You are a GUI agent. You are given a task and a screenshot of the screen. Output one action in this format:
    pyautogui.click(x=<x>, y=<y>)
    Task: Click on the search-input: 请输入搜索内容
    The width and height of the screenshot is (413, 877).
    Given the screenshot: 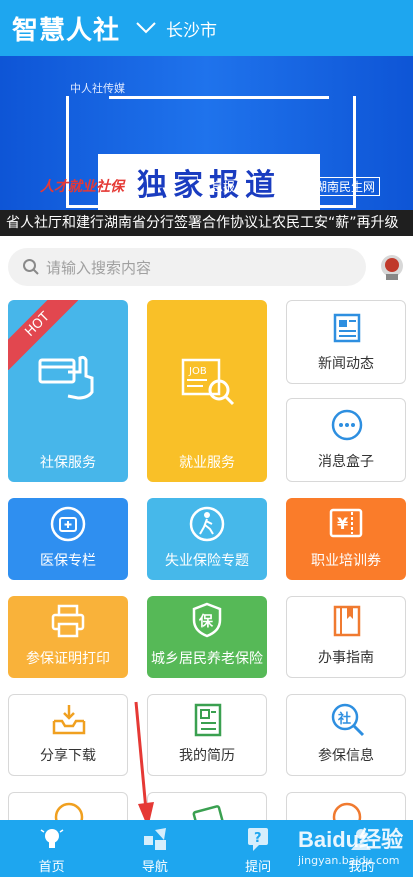 What is the action you would take?
    pyautogui.click(x=187, y=267)
    